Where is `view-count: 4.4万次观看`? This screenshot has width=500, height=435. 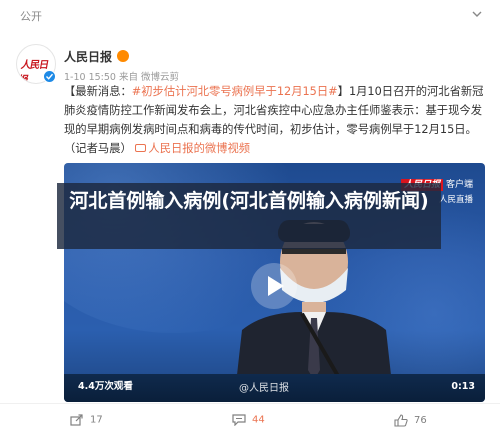
view-count: 4.4万次观看 is located at coordinates (105, 386).